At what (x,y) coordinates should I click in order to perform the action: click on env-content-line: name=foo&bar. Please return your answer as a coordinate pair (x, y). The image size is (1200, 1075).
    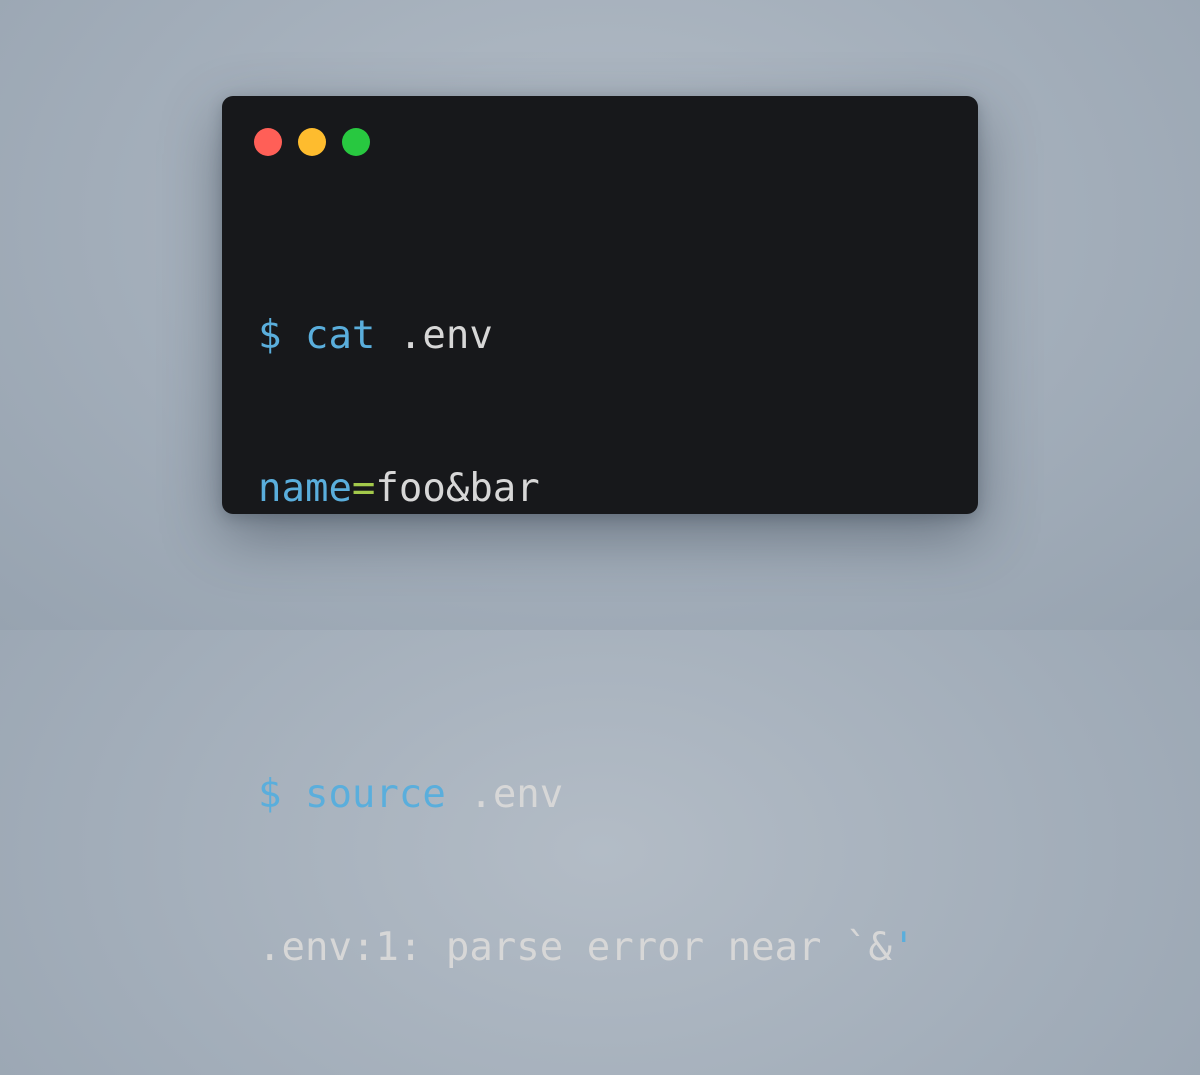
    Looking at the image, I should click on (586, 488).